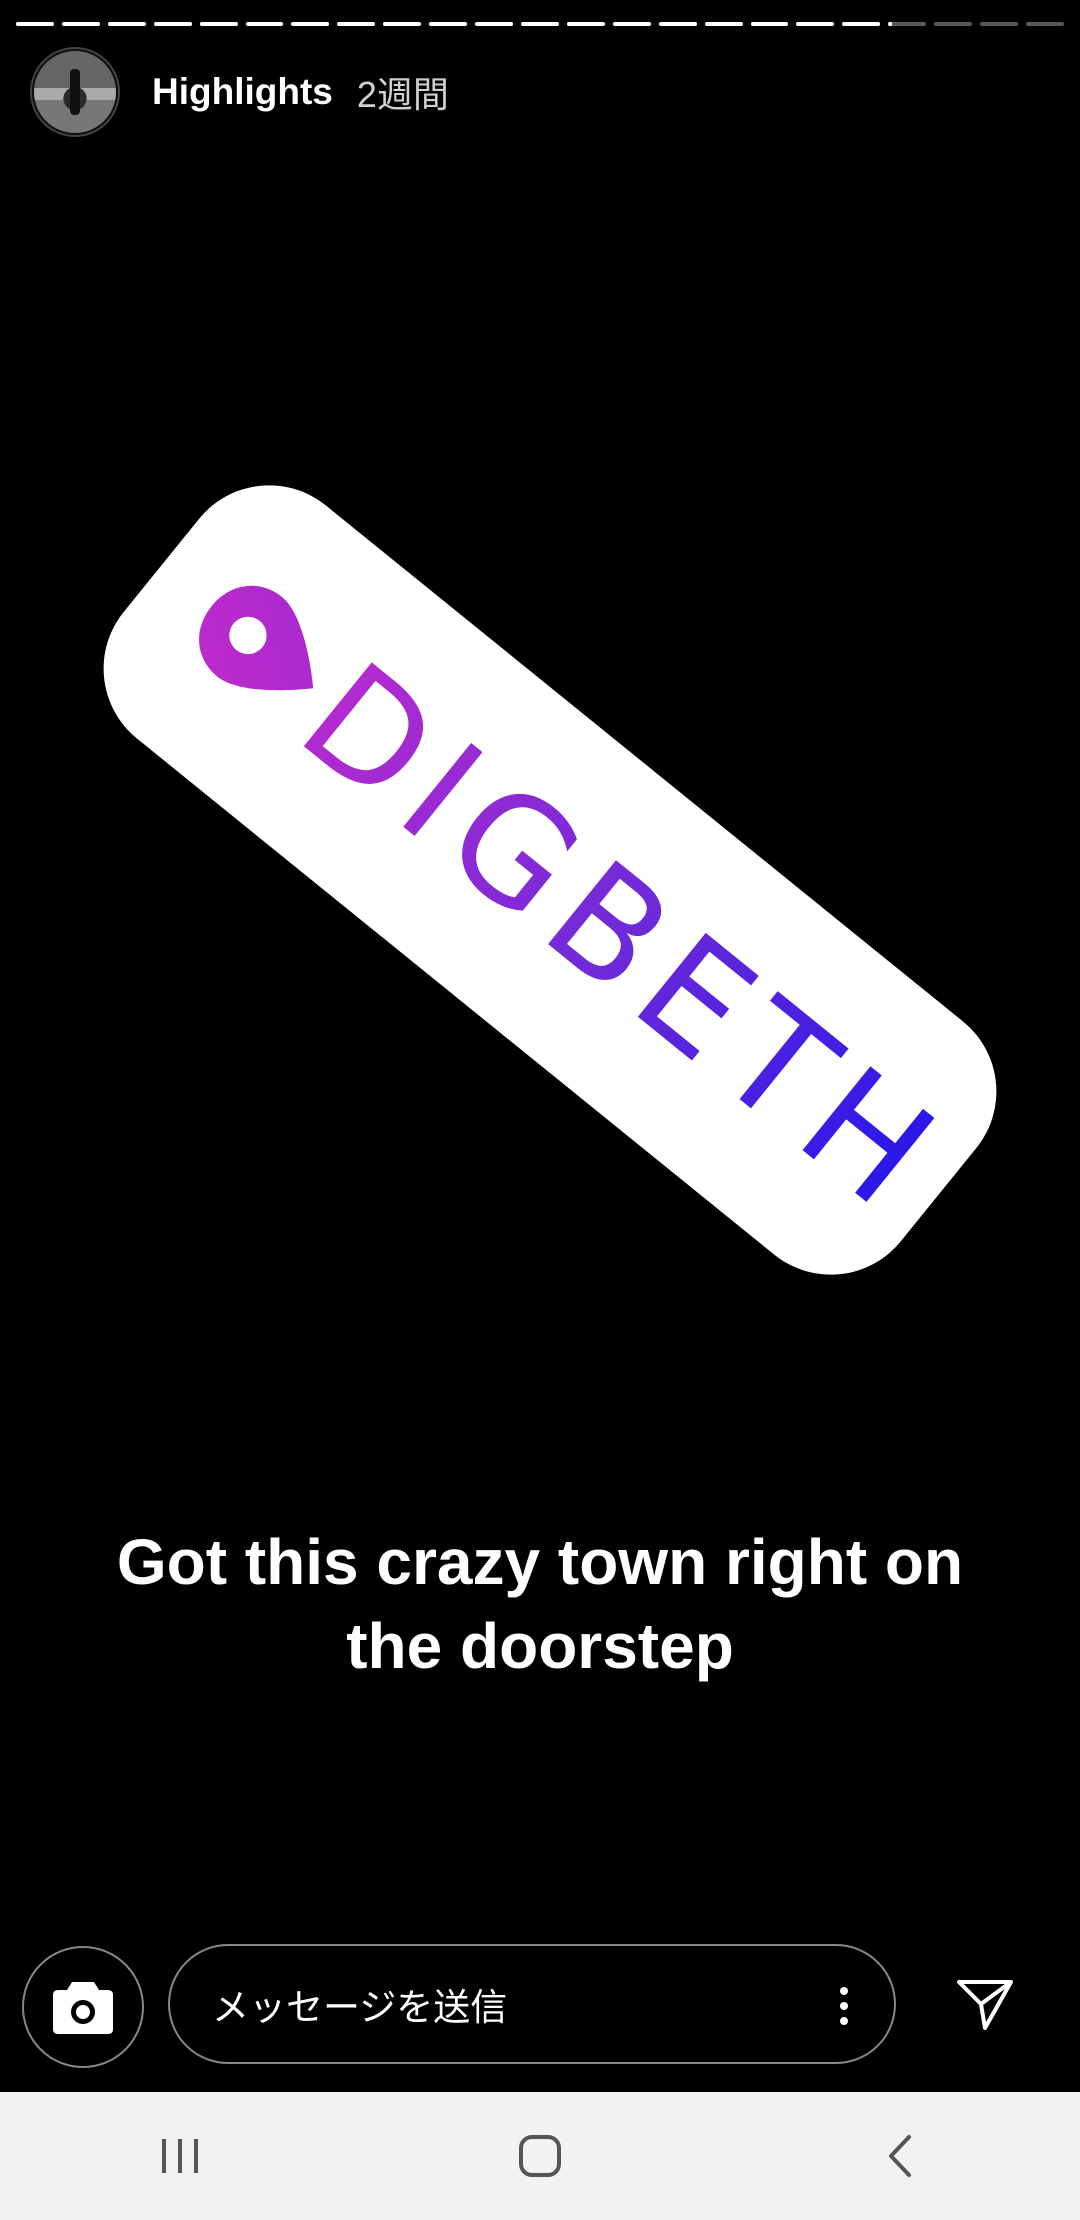 The image size is (1080, 2220). What do you see at coordinates (844, 2006) in the screenshot?
I see `more-vertical-icon` at bounding box center [844, 2006].